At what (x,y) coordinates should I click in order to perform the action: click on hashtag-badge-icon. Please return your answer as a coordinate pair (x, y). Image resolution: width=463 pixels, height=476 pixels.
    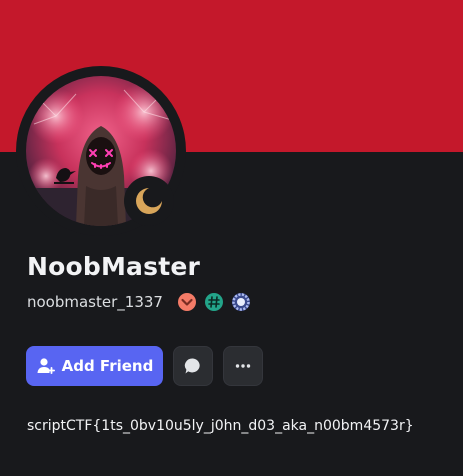
    Looking at the image, I should click on (214, 302).